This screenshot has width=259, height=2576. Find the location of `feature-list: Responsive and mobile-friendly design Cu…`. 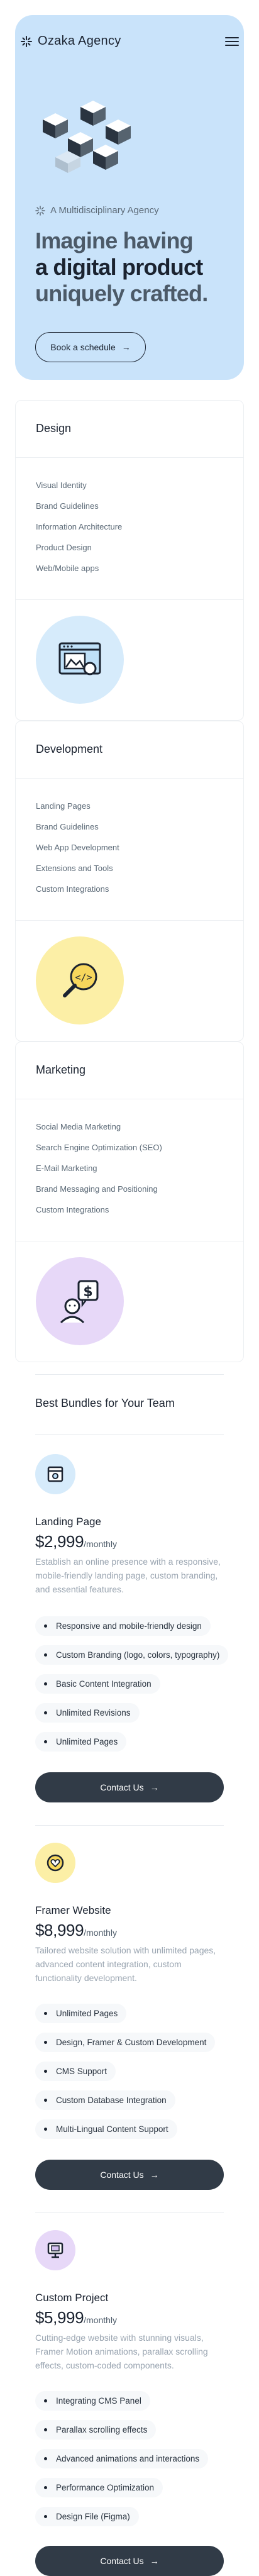

feature-list: Responsive and mobile-friendly design Cu… is located at coordinates (132, 1683).